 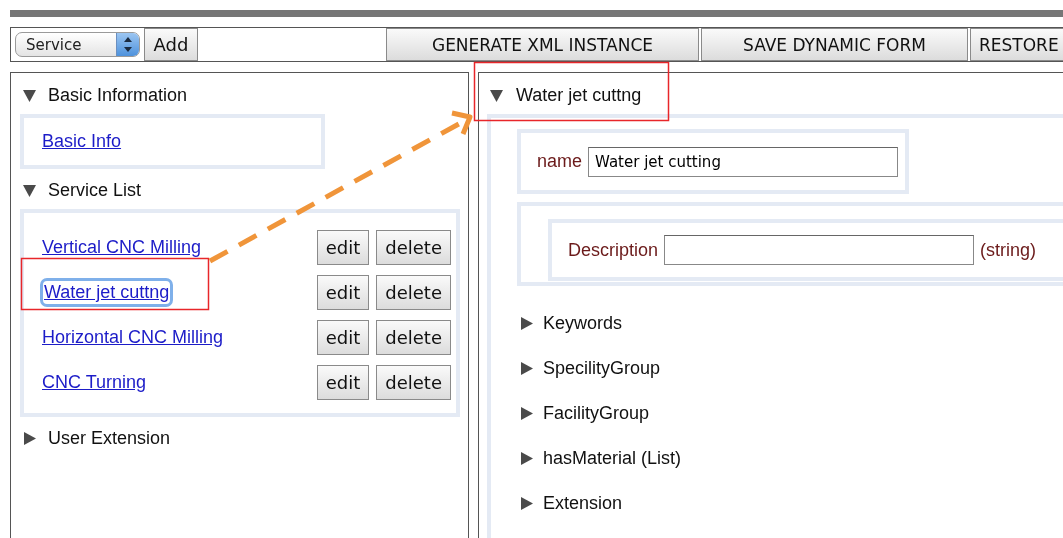 I want to click on section-title: Service List, so click(x=95, y=190).